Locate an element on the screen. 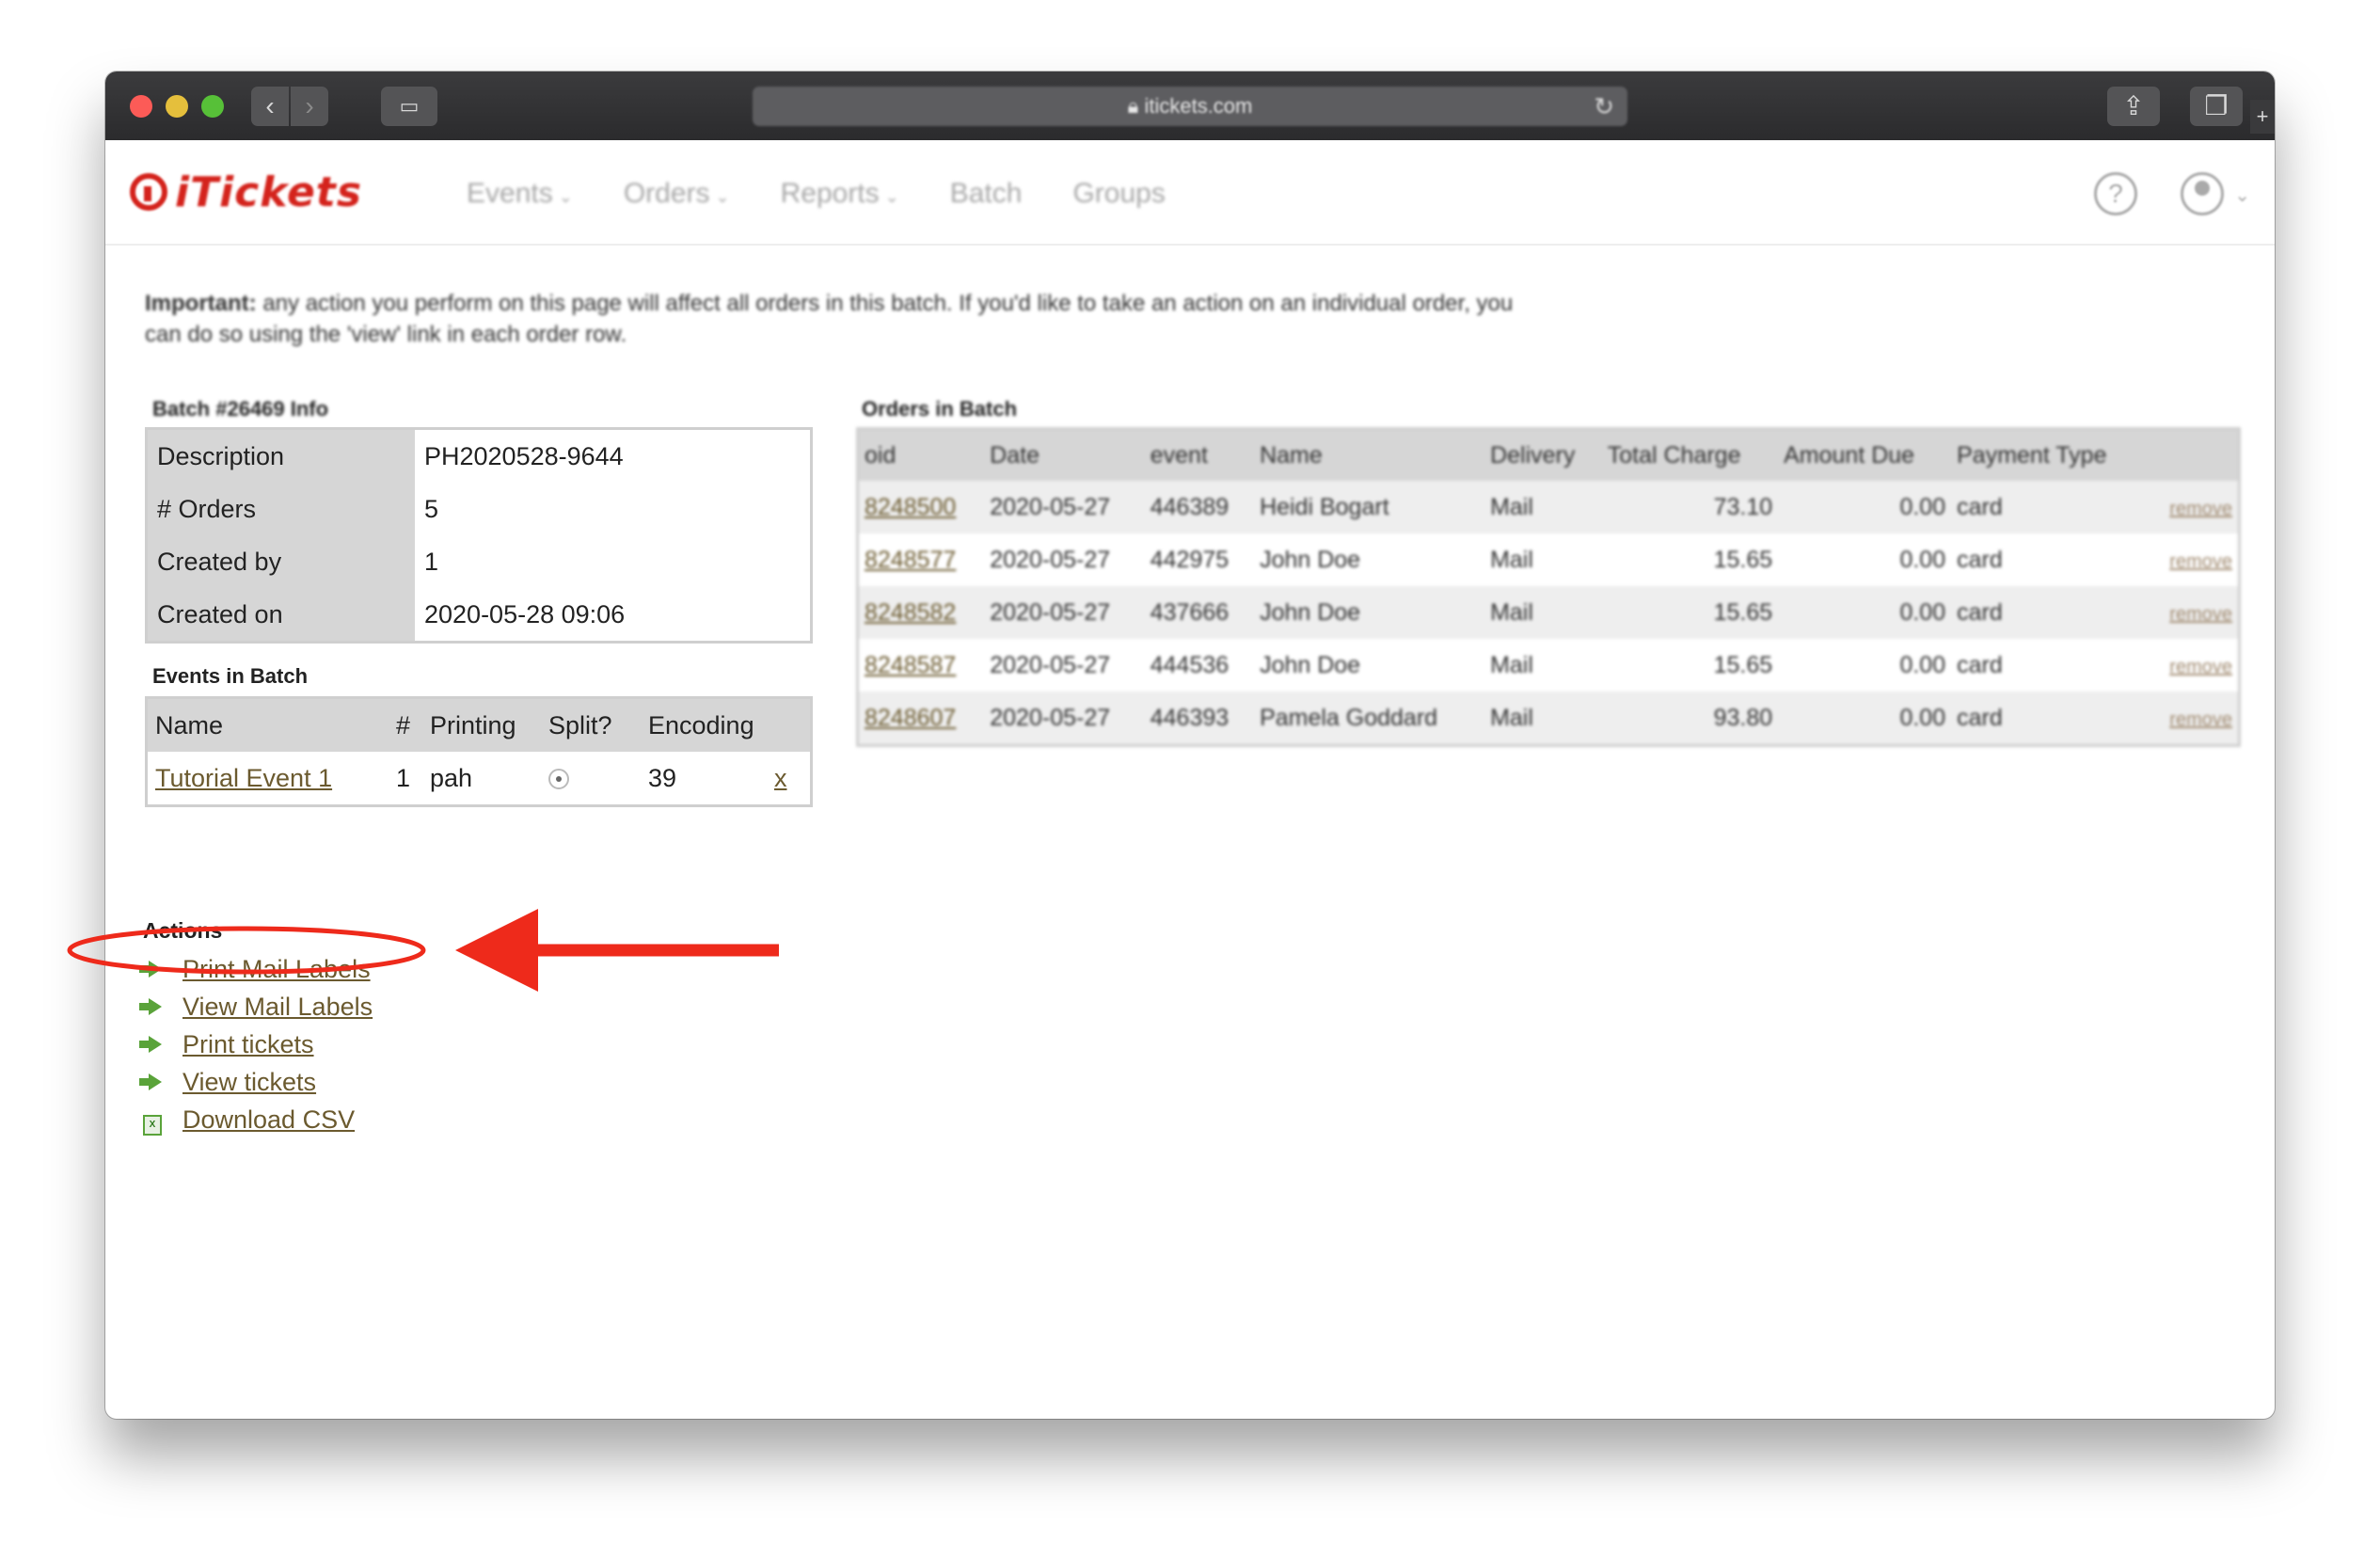 This screenshot has height=1558, width=2380. tabs-overview-button: ❐ is located at coordinates (2216, 106).